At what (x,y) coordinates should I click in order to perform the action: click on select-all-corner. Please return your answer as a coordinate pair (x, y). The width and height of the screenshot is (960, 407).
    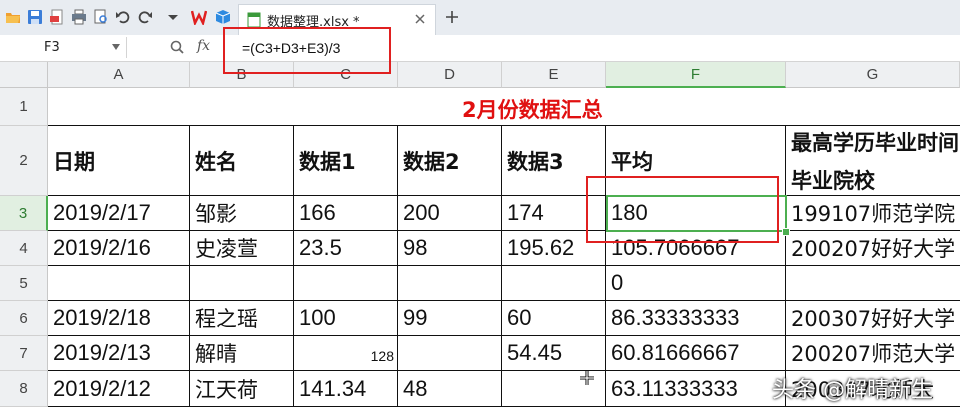
    Looking at the image, I should click on (24, 75).